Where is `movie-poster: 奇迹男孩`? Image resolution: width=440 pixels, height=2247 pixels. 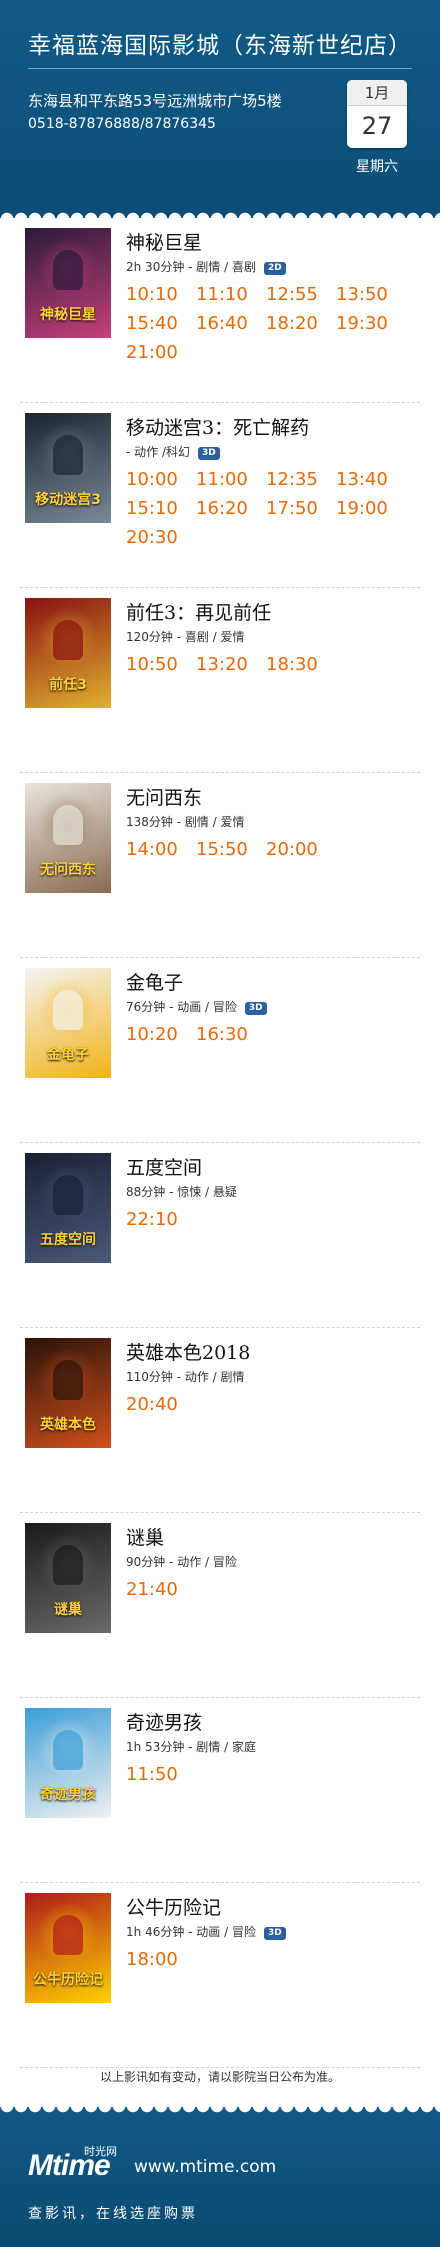 movie-poster: 奇迹男孩 is located at coordinates (68, 1763).